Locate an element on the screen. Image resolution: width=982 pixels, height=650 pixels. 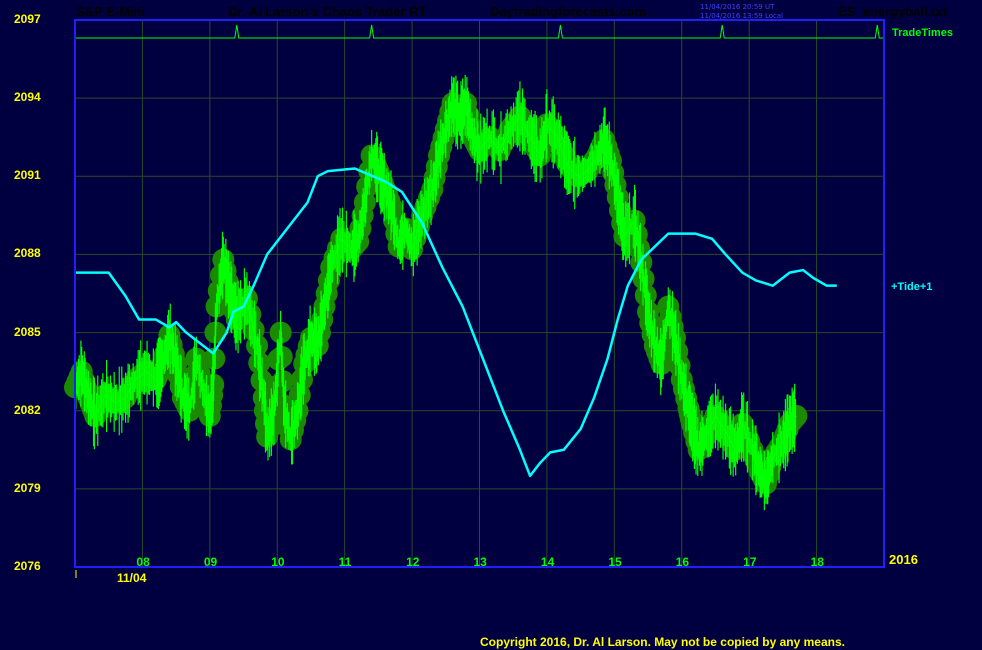
y-tick-label: 2079 is located at coordinates (27, 487).